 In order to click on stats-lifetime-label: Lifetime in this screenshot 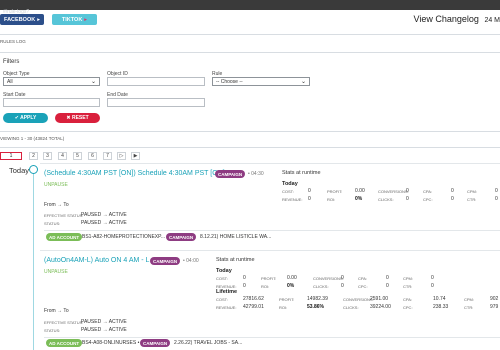, I will do `click(227, 292)`.